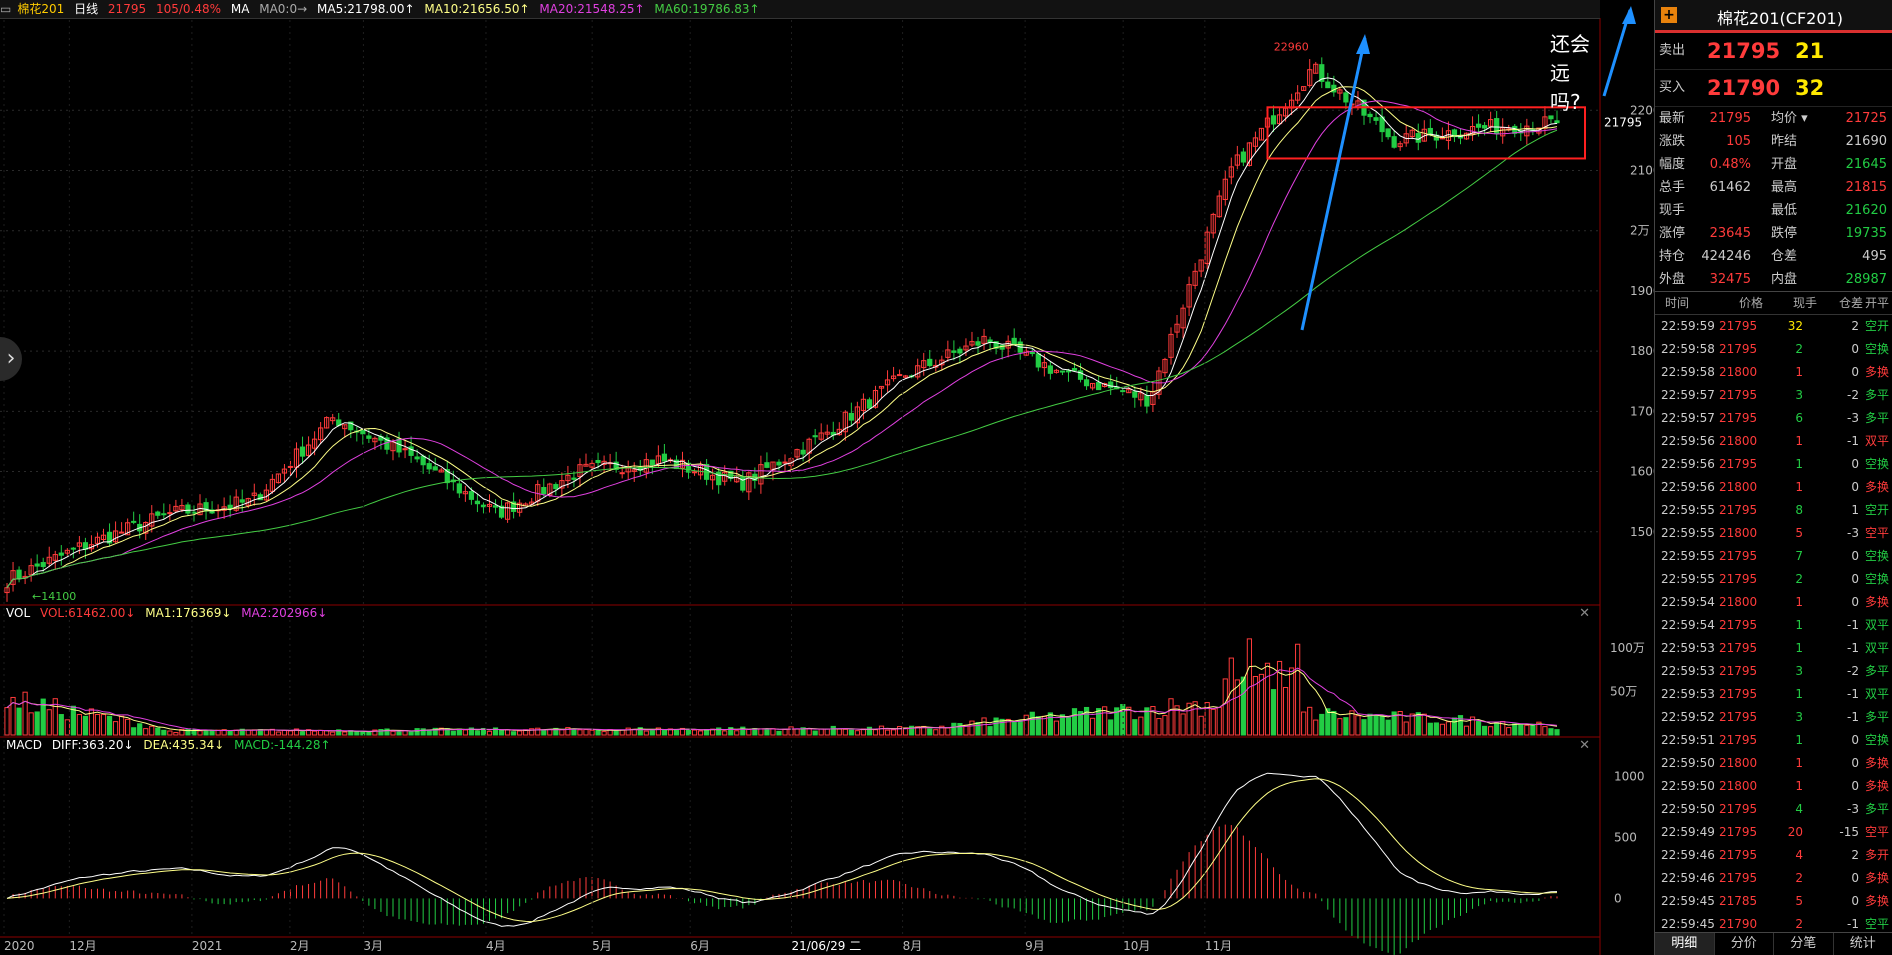 The height and width of the screenshot is (955, 1892). Describe the element at coordinates (24, 745) in the screenshot. I see `macd-title: MACD` at that location.